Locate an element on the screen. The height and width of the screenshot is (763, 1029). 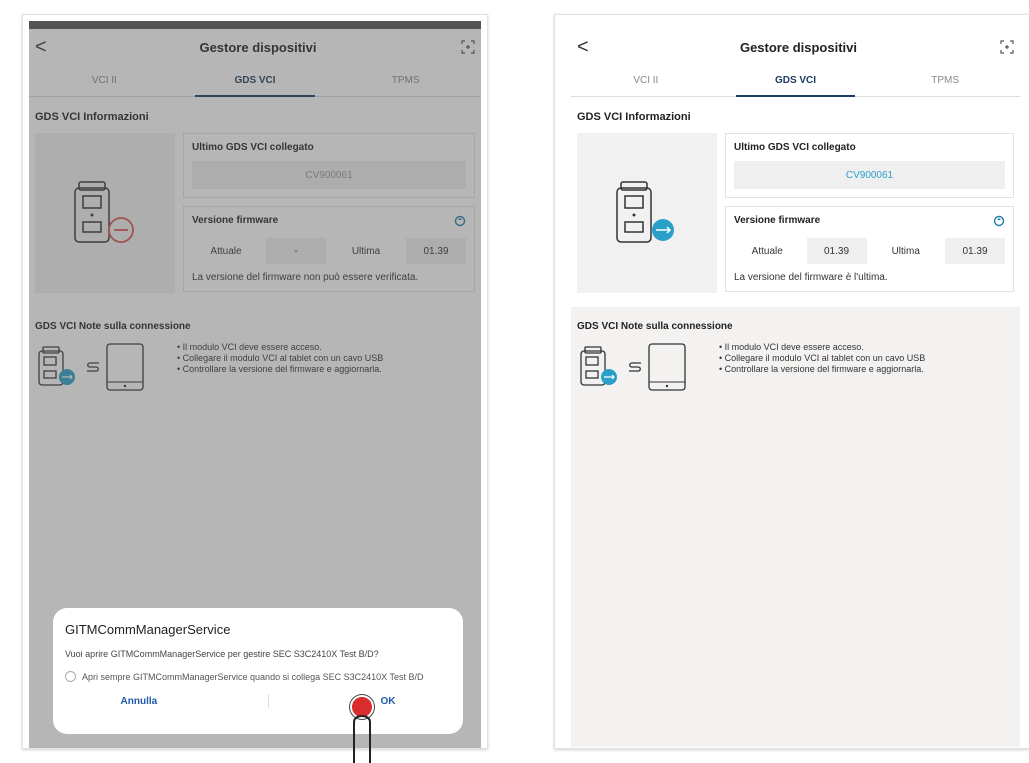
serial-number: CV900061 is located at coordinates (869, 175).